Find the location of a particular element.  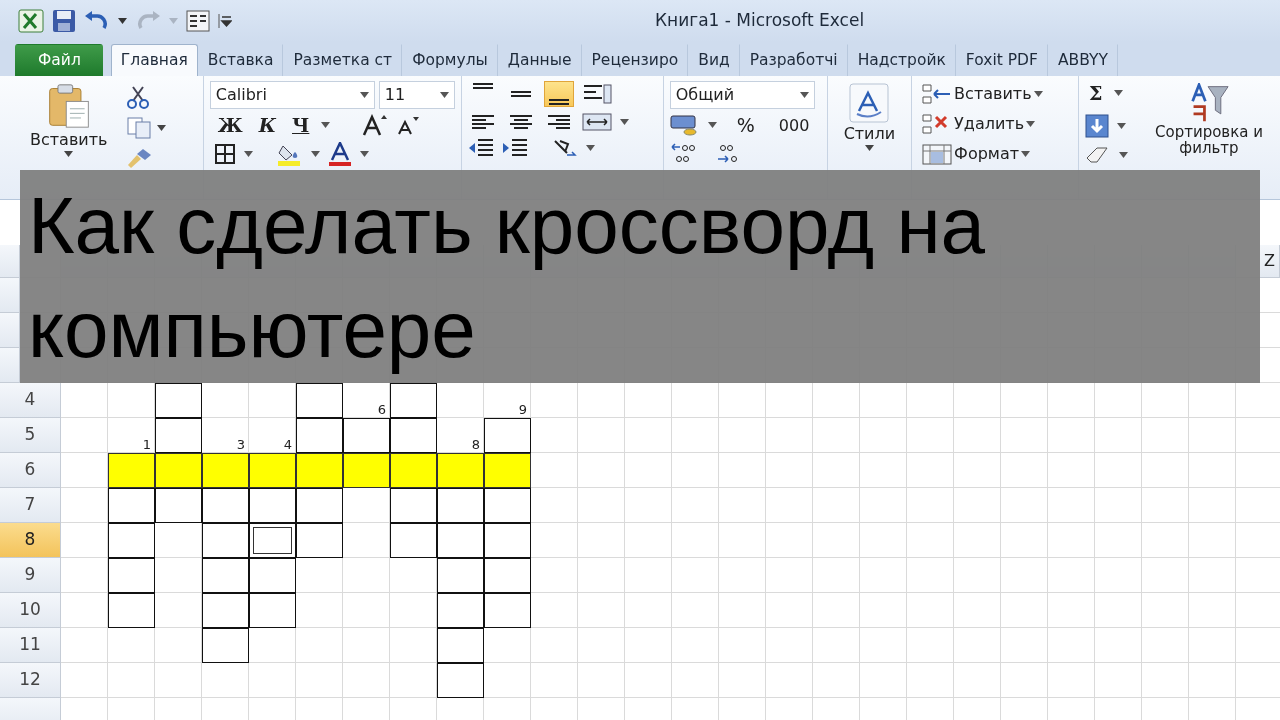

clue-number: 9 is located at coordinates (523, 410).